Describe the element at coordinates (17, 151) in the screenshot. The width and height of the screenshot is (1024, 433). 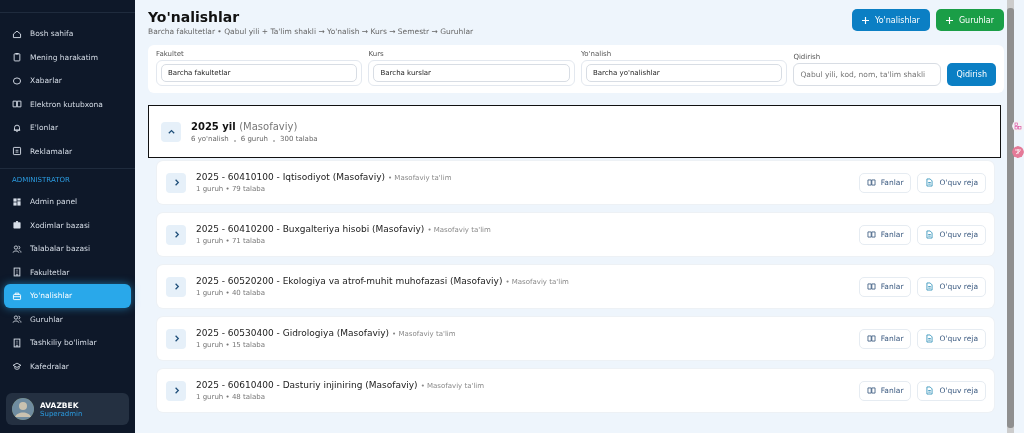
I see `board-icon` at that location.